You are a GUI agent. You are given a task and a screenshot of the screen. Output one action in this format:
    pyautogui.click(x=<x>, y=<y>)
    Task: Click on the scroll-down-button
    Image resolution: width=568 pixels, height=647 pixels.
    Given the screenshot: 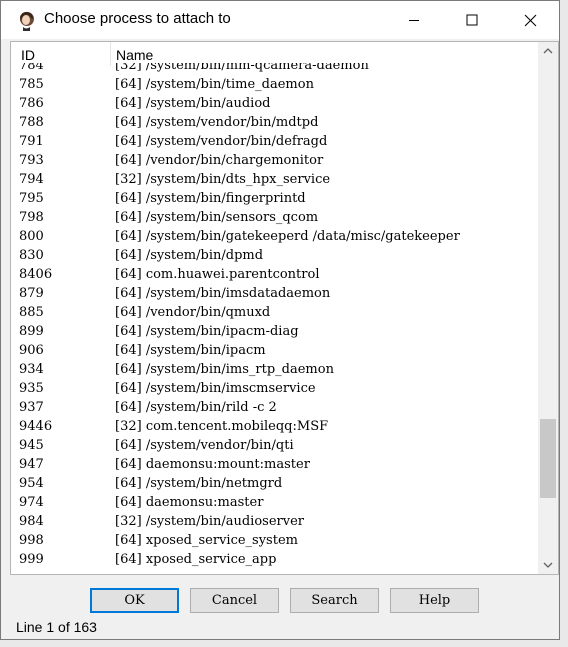 What is the action you would take?
    pyautogui.click(x=548, y=565)
    